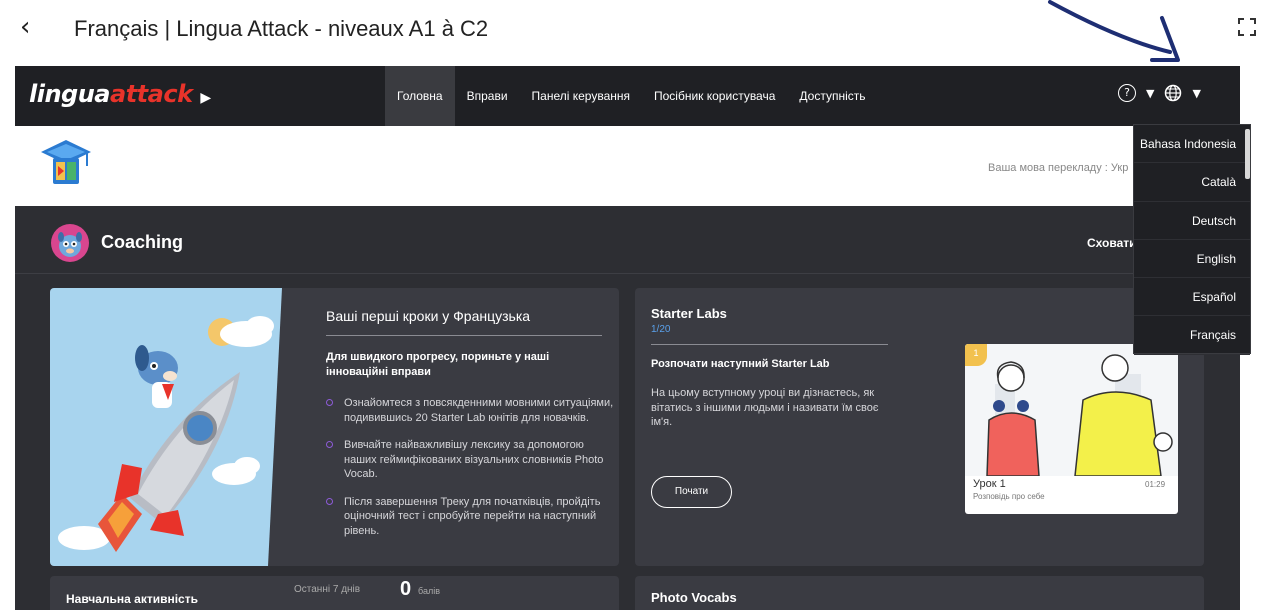 This screenshot has height=610, width=1266. What do you see at coordinates (989, 484) in the screenshot?
I see `lesson-title: Урок 1` at bounding box center [989, 484].